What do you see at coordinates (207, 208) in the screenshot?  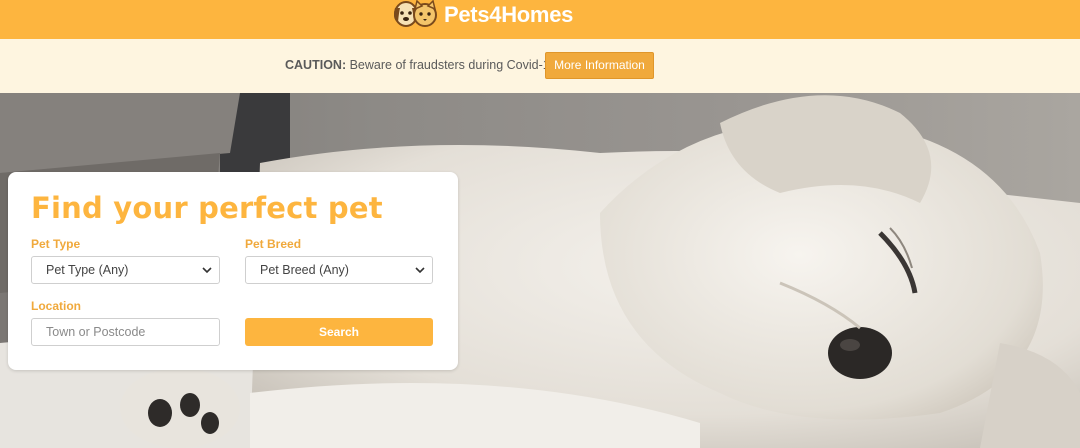 I see `search-card-title: Find your perfect pet` at bounding box center [207, 208].